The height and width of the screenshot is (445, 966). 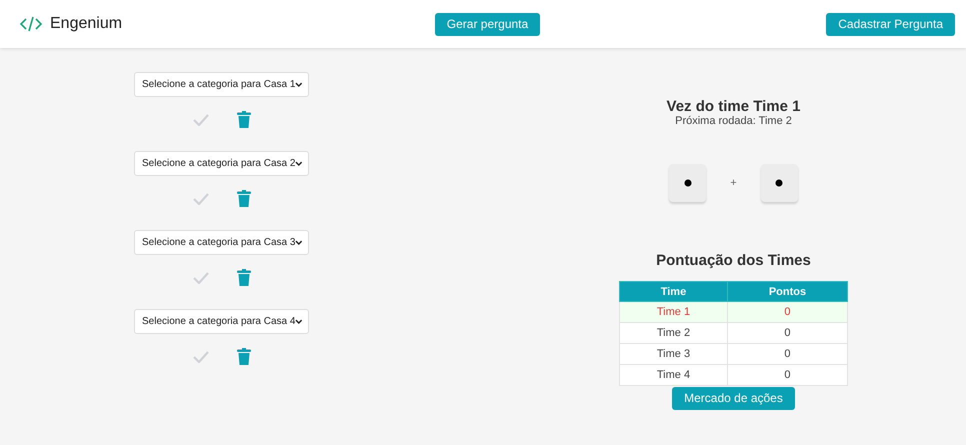 I want to click on column-header: Pontos, so click(x=787, y=292).